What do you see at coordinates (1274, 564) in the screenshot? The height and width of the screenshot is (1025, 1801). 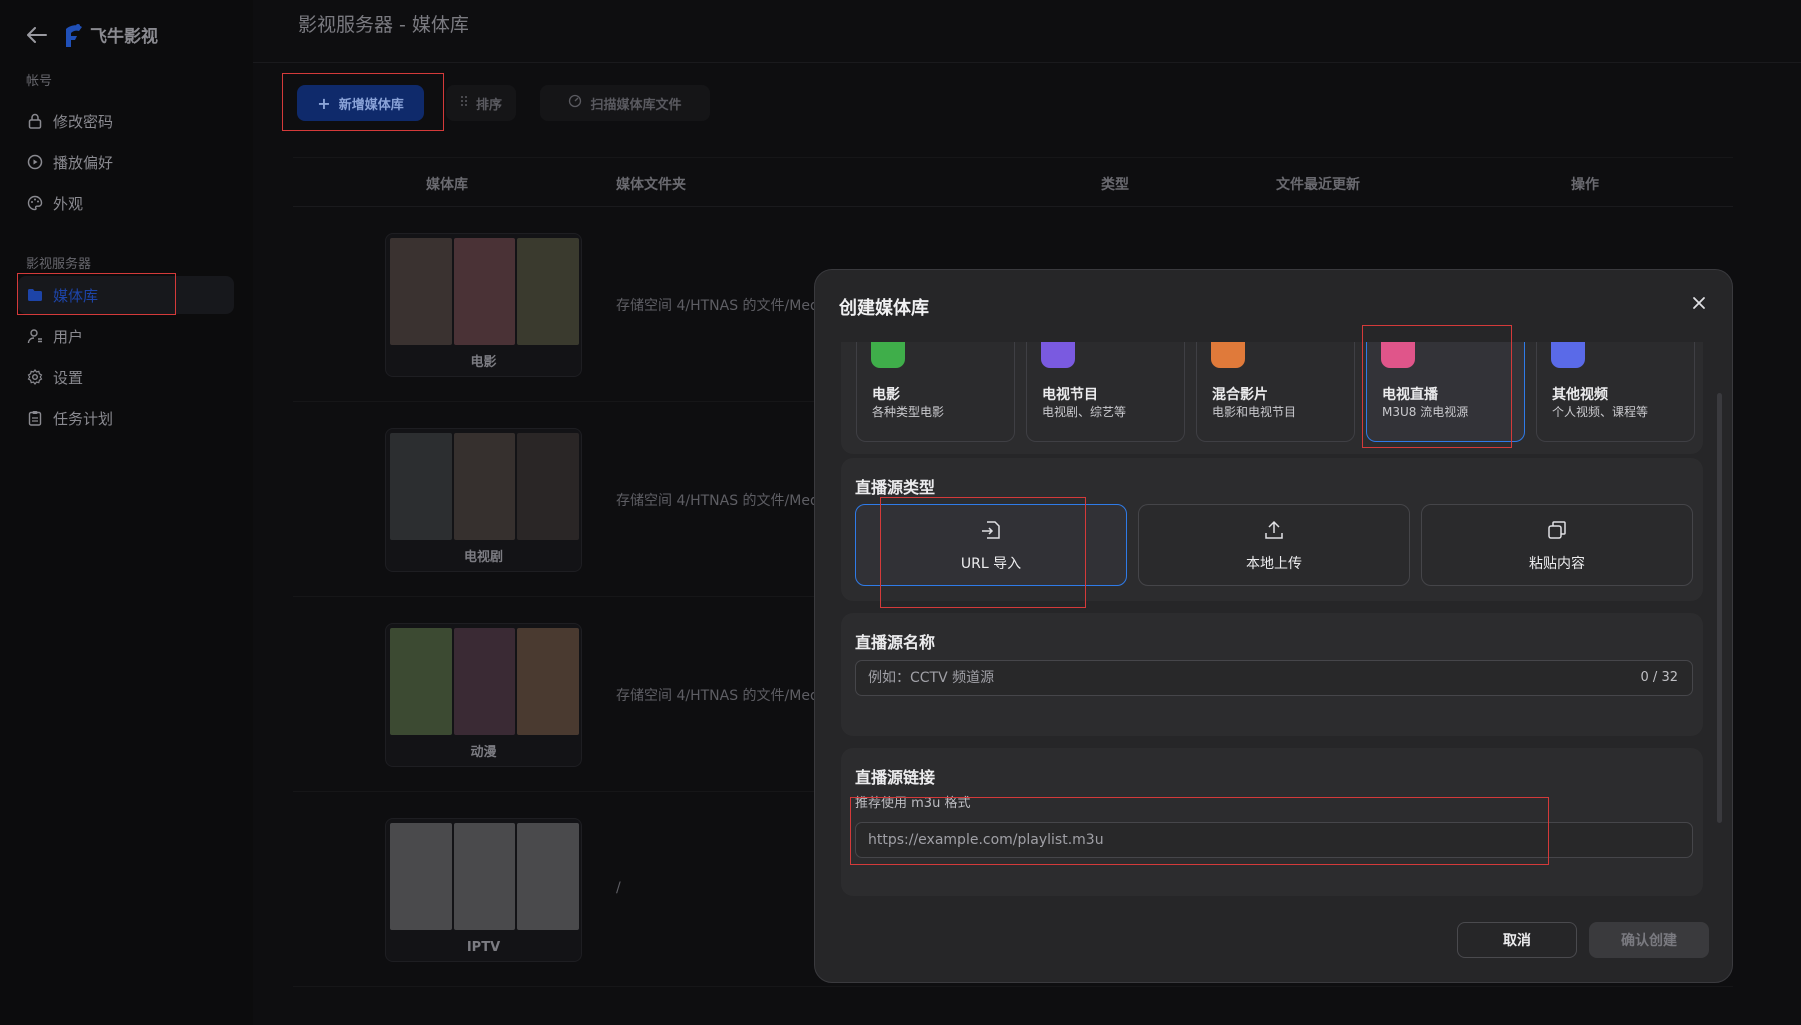 I see `source-option-label: 本地上传` at bounding box center [1274, 564].